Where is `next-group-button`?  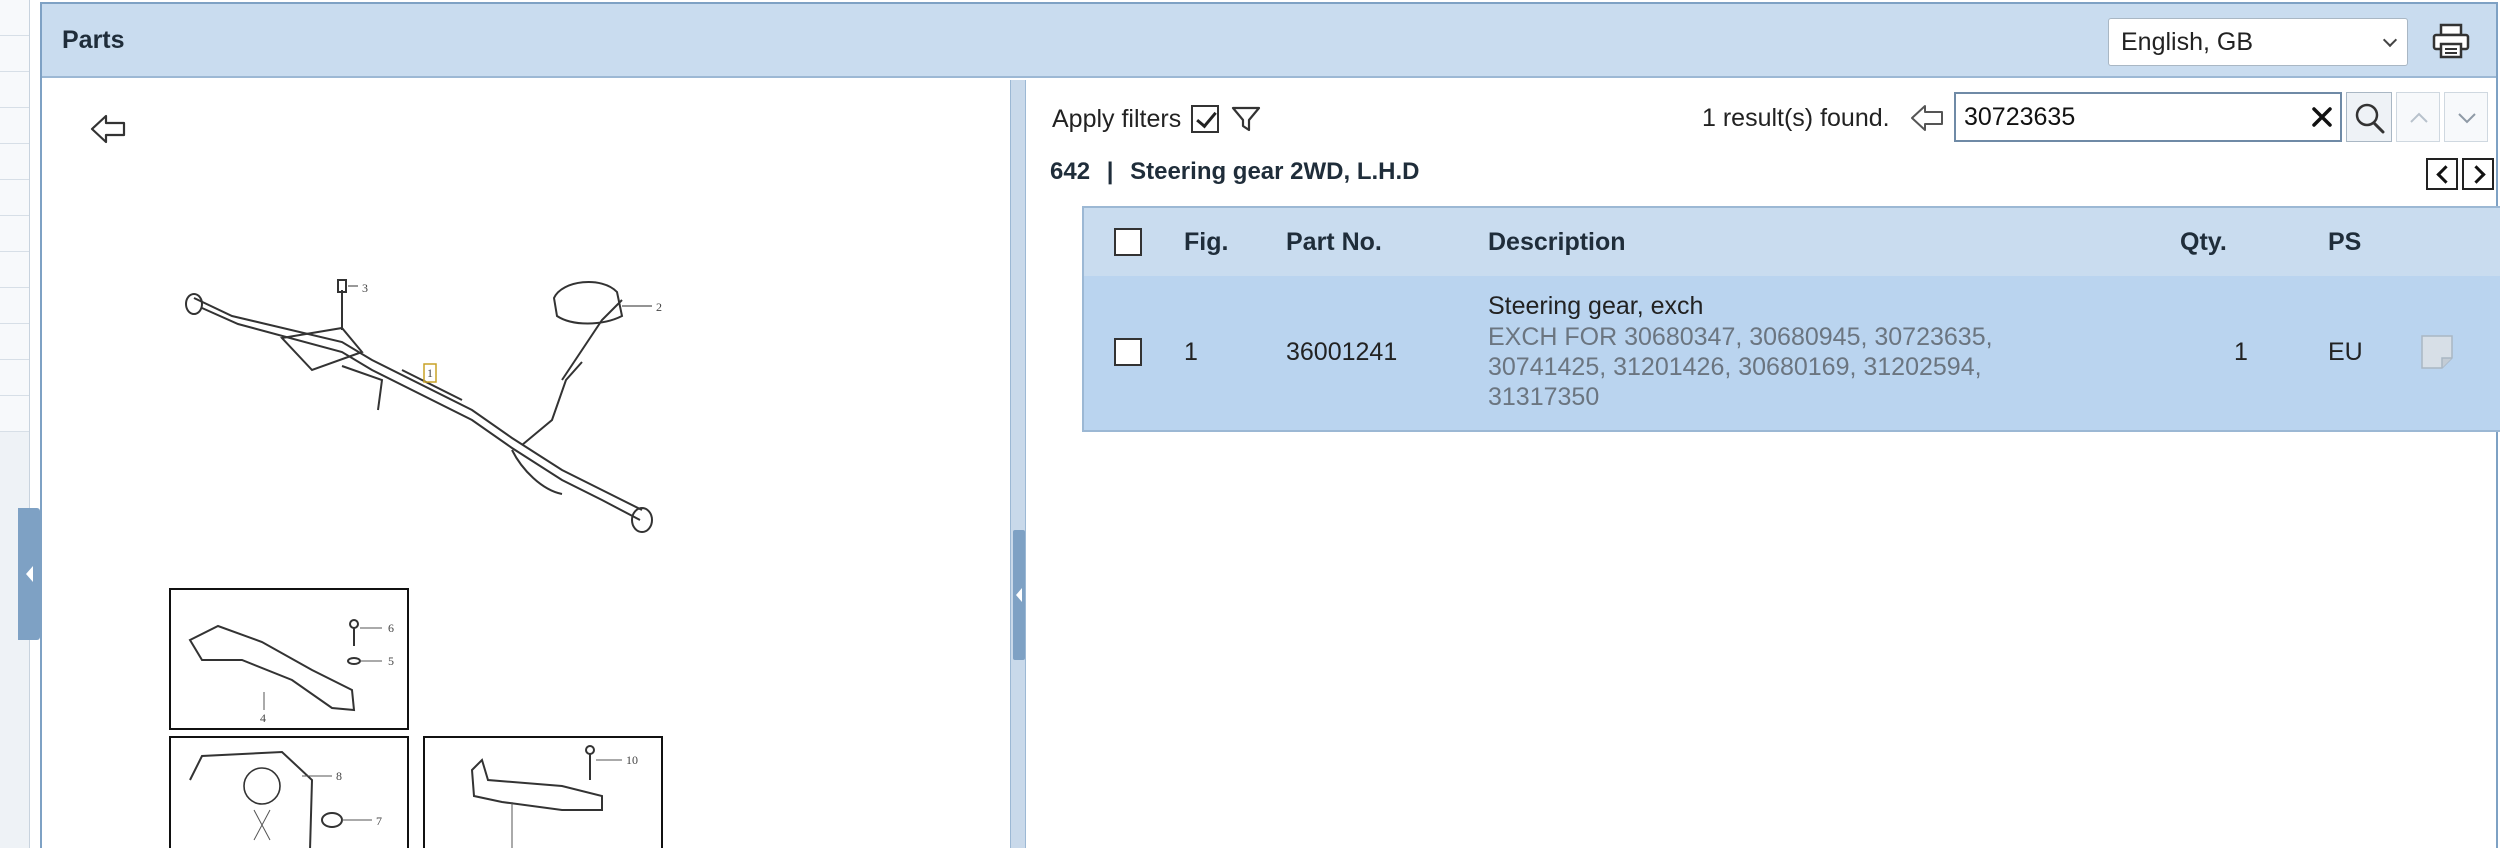 next-group-button is located at coordinates (2478, 174).